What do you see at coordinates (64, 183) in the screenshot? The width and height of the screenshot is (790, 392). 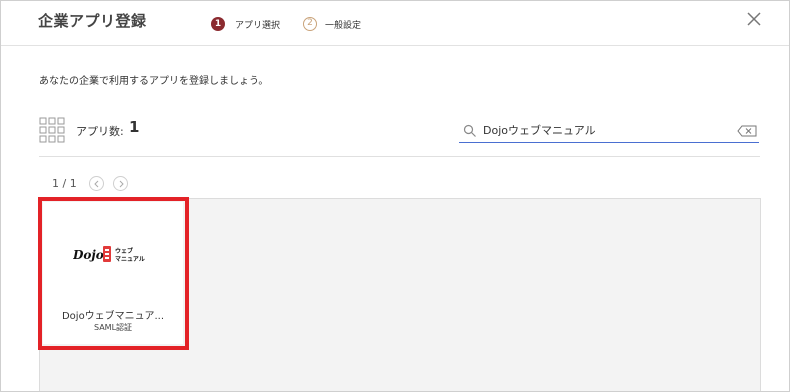 I see `page-indicator: 1 / 1` at bounding box center [64, 183].